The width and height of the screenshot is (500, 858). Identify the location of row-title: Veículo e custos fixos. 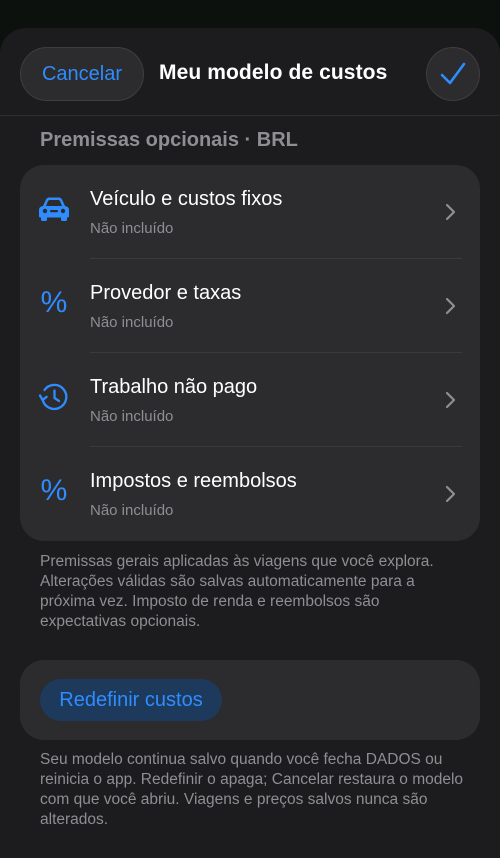
(186, 199).